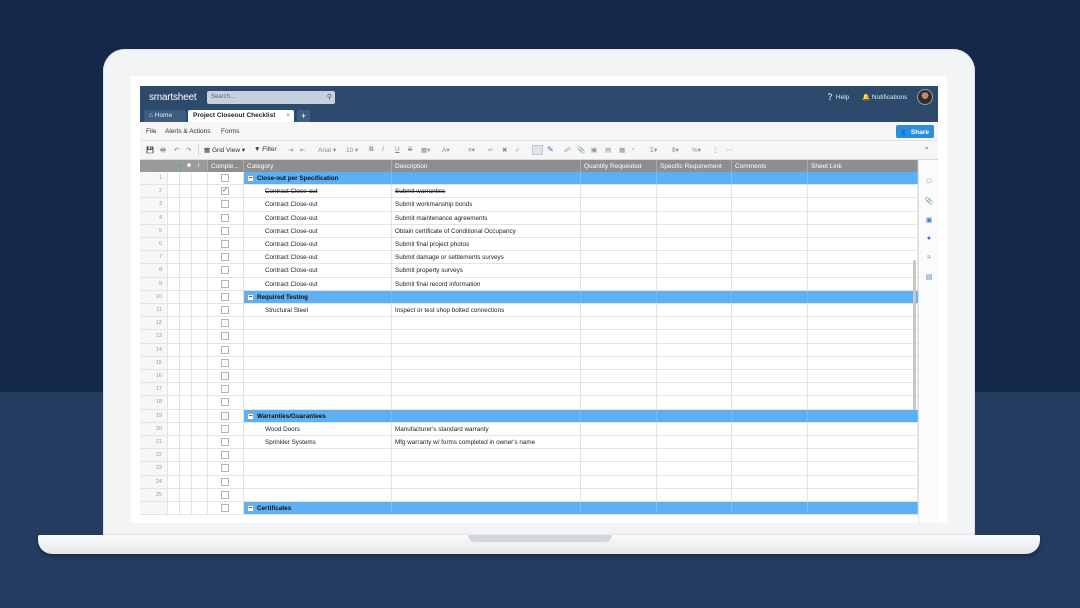  Describe the element at coordinates (188, 131) in the screenshot. I see `menu-alerts-actions: Alerts & Actions` at that location.